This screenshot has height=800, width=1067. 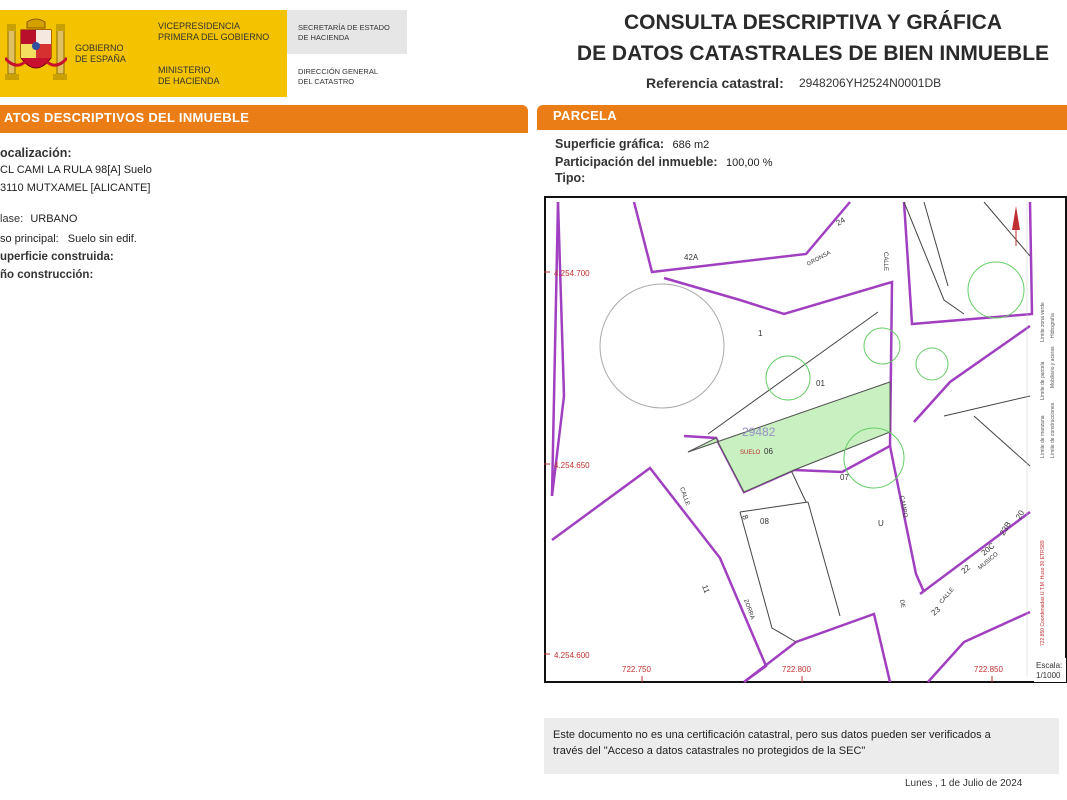 What do you see at coordinates (881, 523) in the screenshot?
I see `street-u: U` at bounding box center [881, 523].